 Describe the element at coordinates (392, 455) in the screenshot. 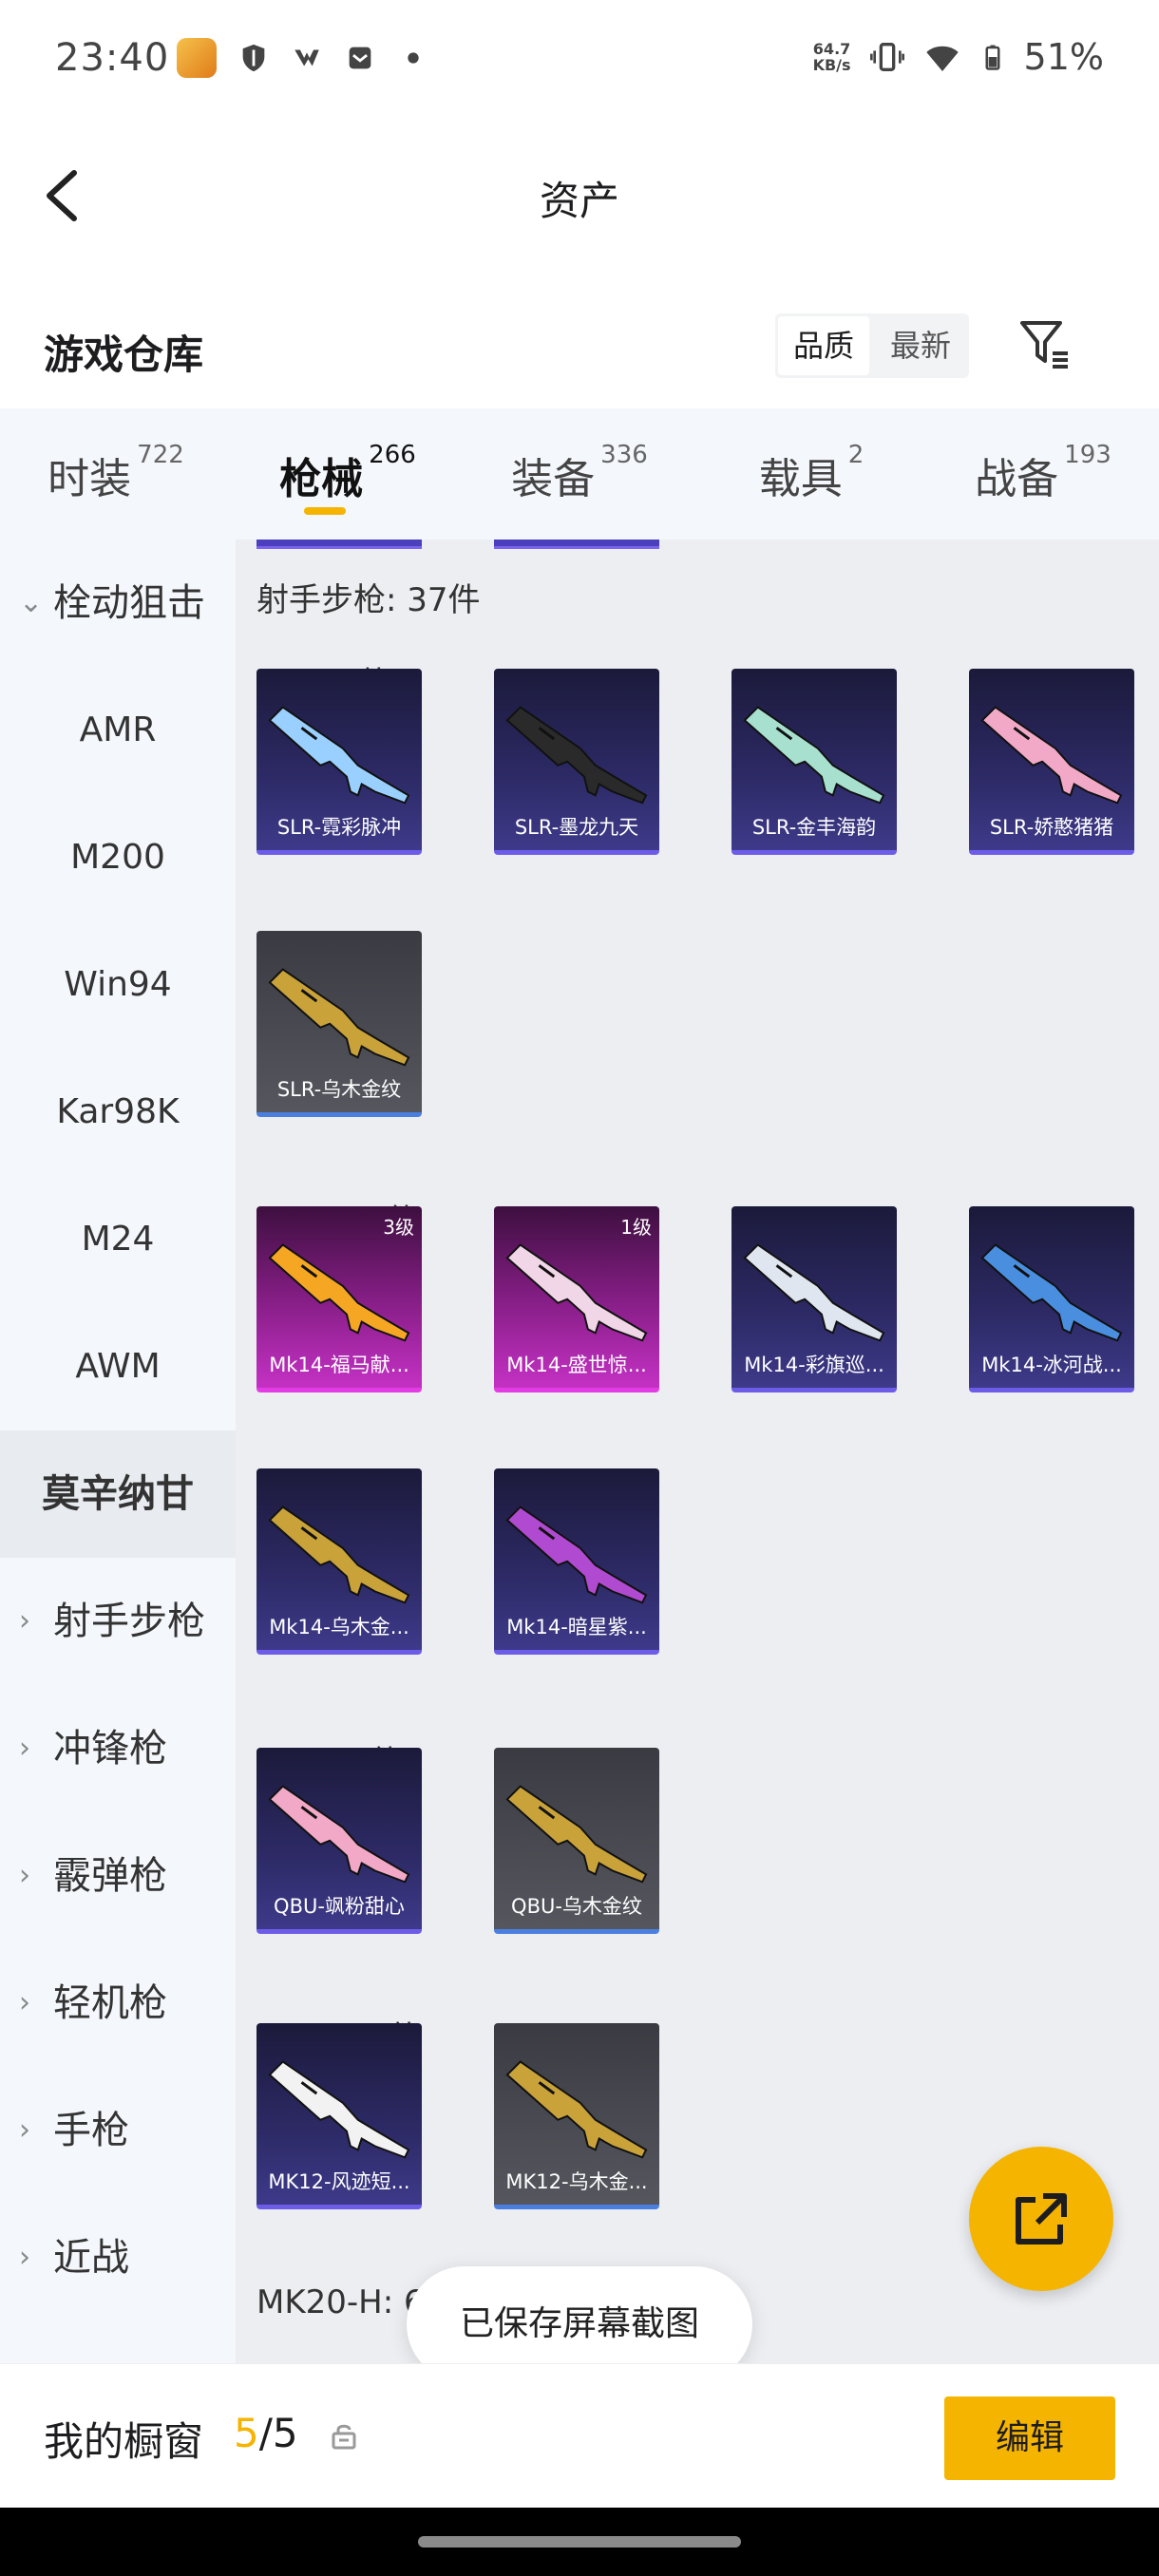

I see `tab-count: 266` at that location.